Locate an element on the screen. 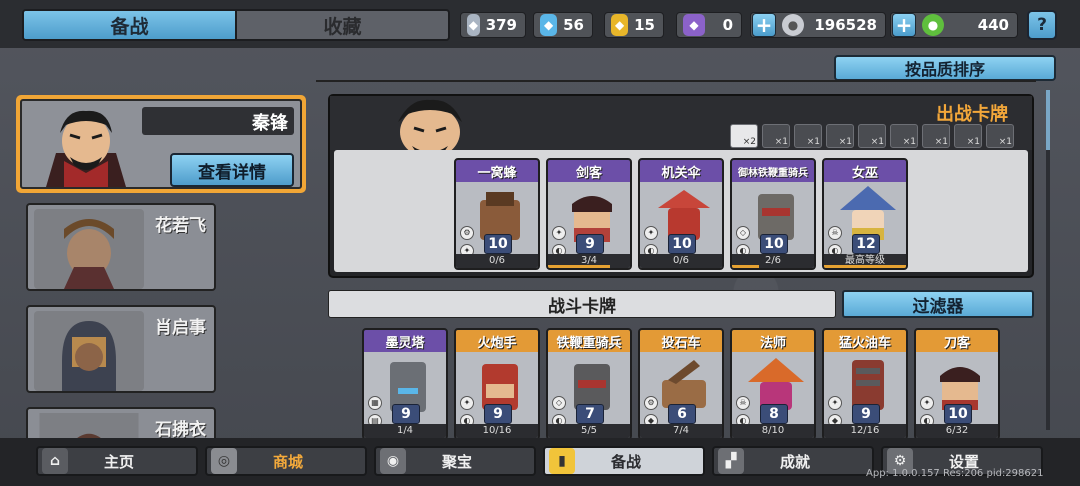 The width and height of the screenshot is (1080, 486). cards-icon: ▮ is located at coordinates (562, 461).